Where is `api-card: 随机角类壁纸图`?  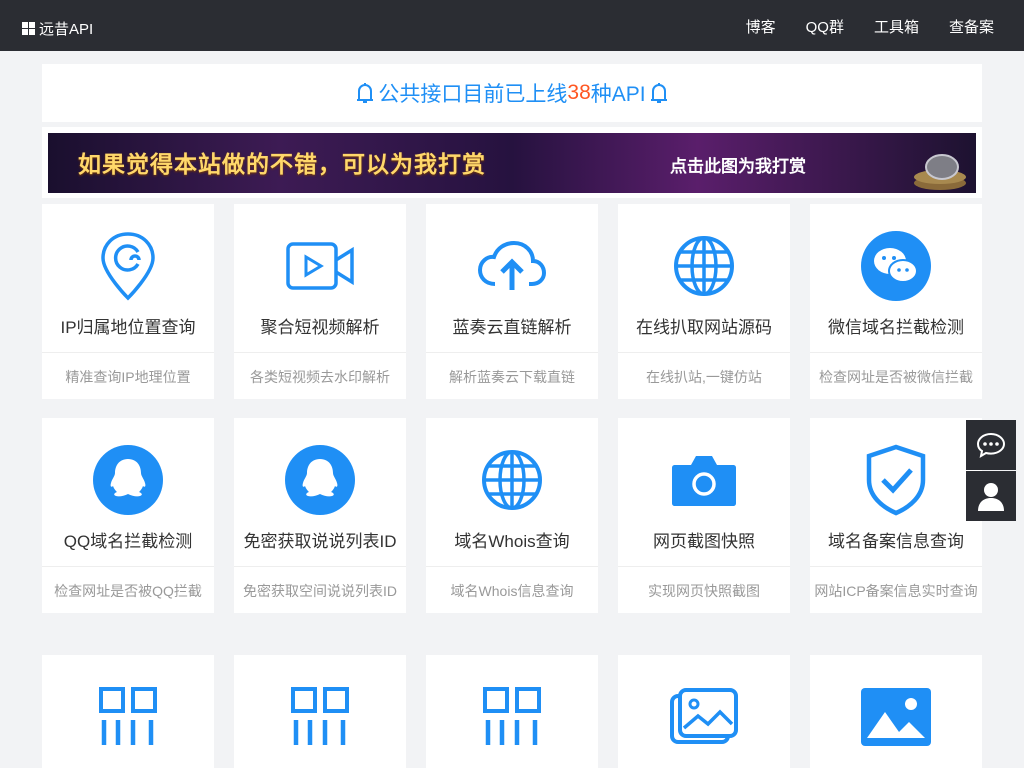 api-card: 随机角类壁纸图 is located at coordinates (704, 711).